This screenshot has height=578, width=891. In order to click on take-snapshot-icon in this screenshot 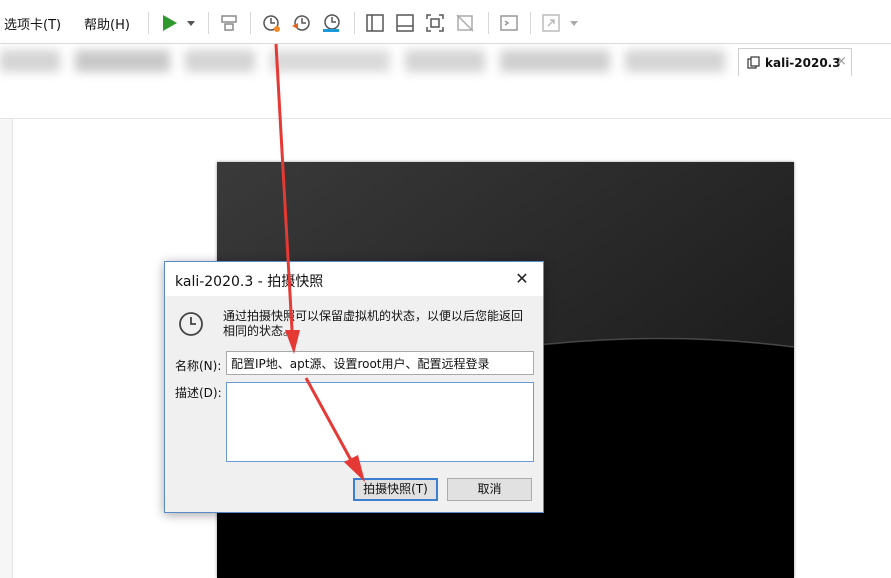, I will do `click(271, 23)`.